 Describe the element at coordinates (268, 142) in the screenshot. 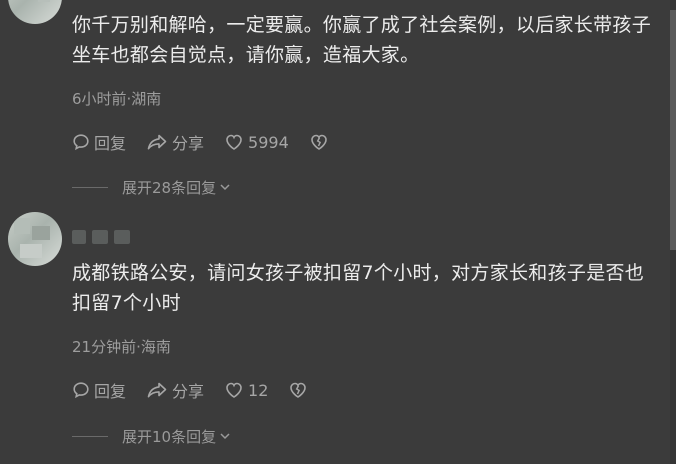

I see `like-count: 5994` at that location.